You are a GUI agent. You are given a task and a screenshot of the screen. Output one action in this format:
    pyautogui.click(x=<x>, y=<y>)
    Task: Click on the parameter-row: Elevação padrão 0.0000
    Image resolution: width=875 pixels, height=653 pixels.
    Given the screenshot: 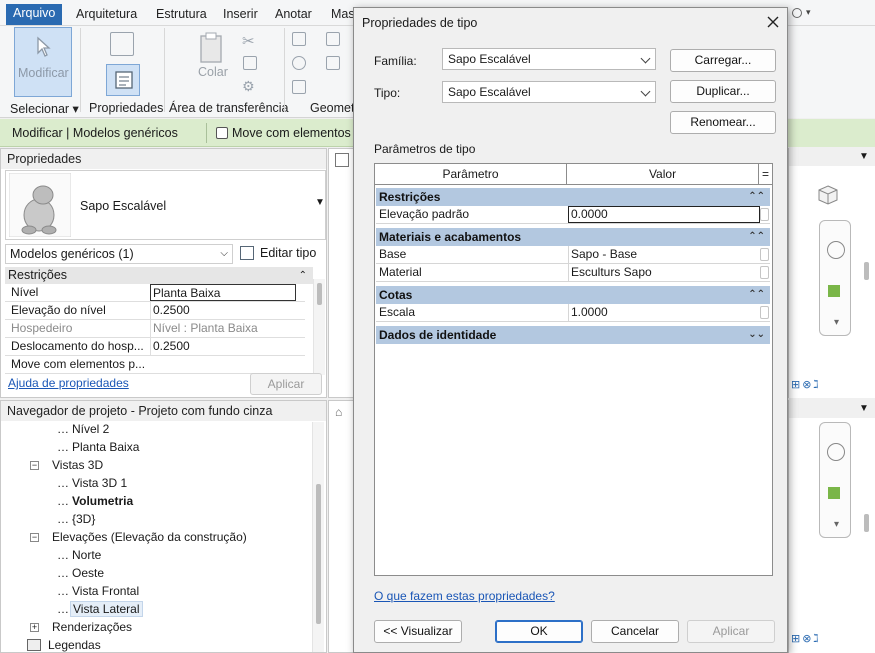 What is the action you would take?
    pyautogui.click(x=573, y=215)
    